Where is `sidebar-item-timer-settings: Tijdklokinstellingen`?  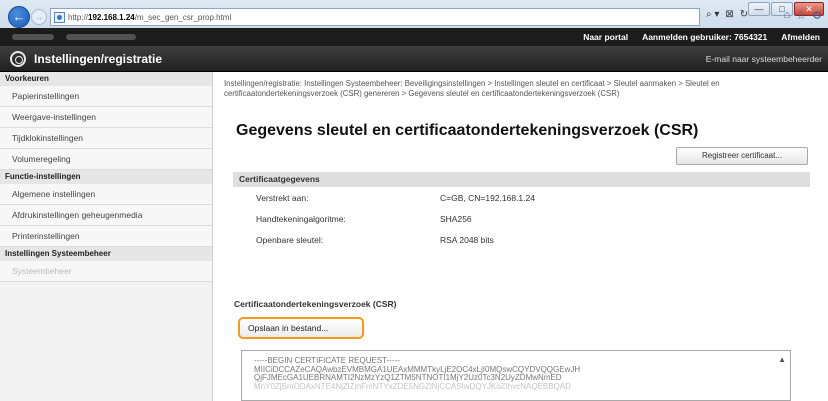
sidebar-item-timer-settings: Tijdklokinstellingen is located at coordinates (106, 138).